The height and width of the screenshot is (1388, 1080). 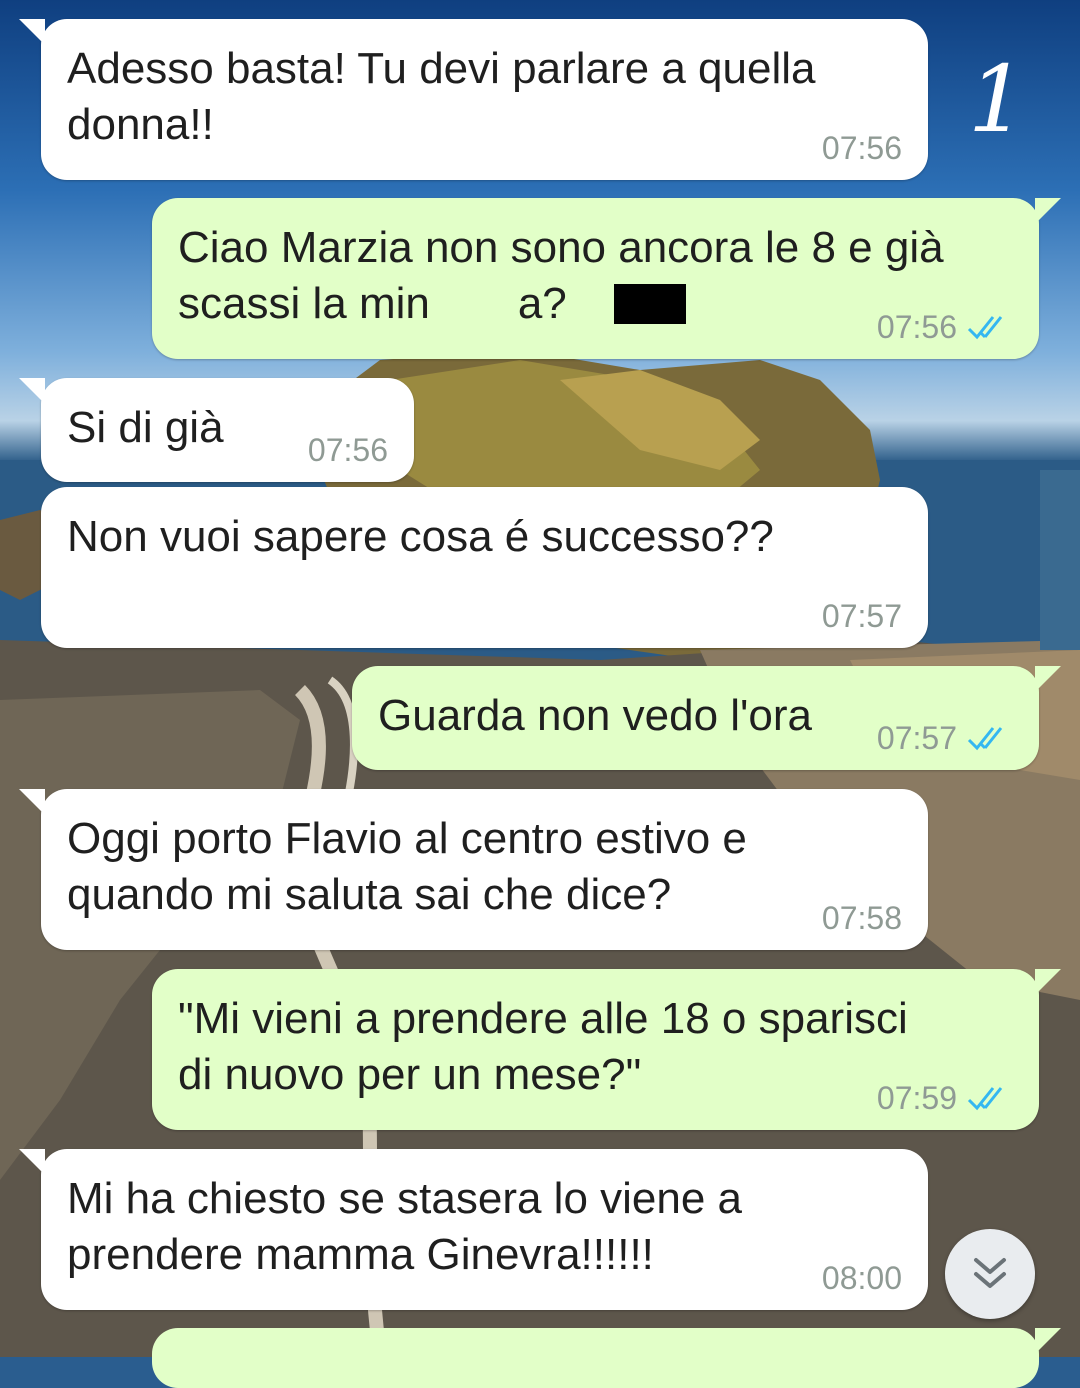 What do you see at coordinates (420, 536) in the screenshot?
I see `message-text: Non vuoi sapere cosa é successo??` at bounding box center [420, 536].